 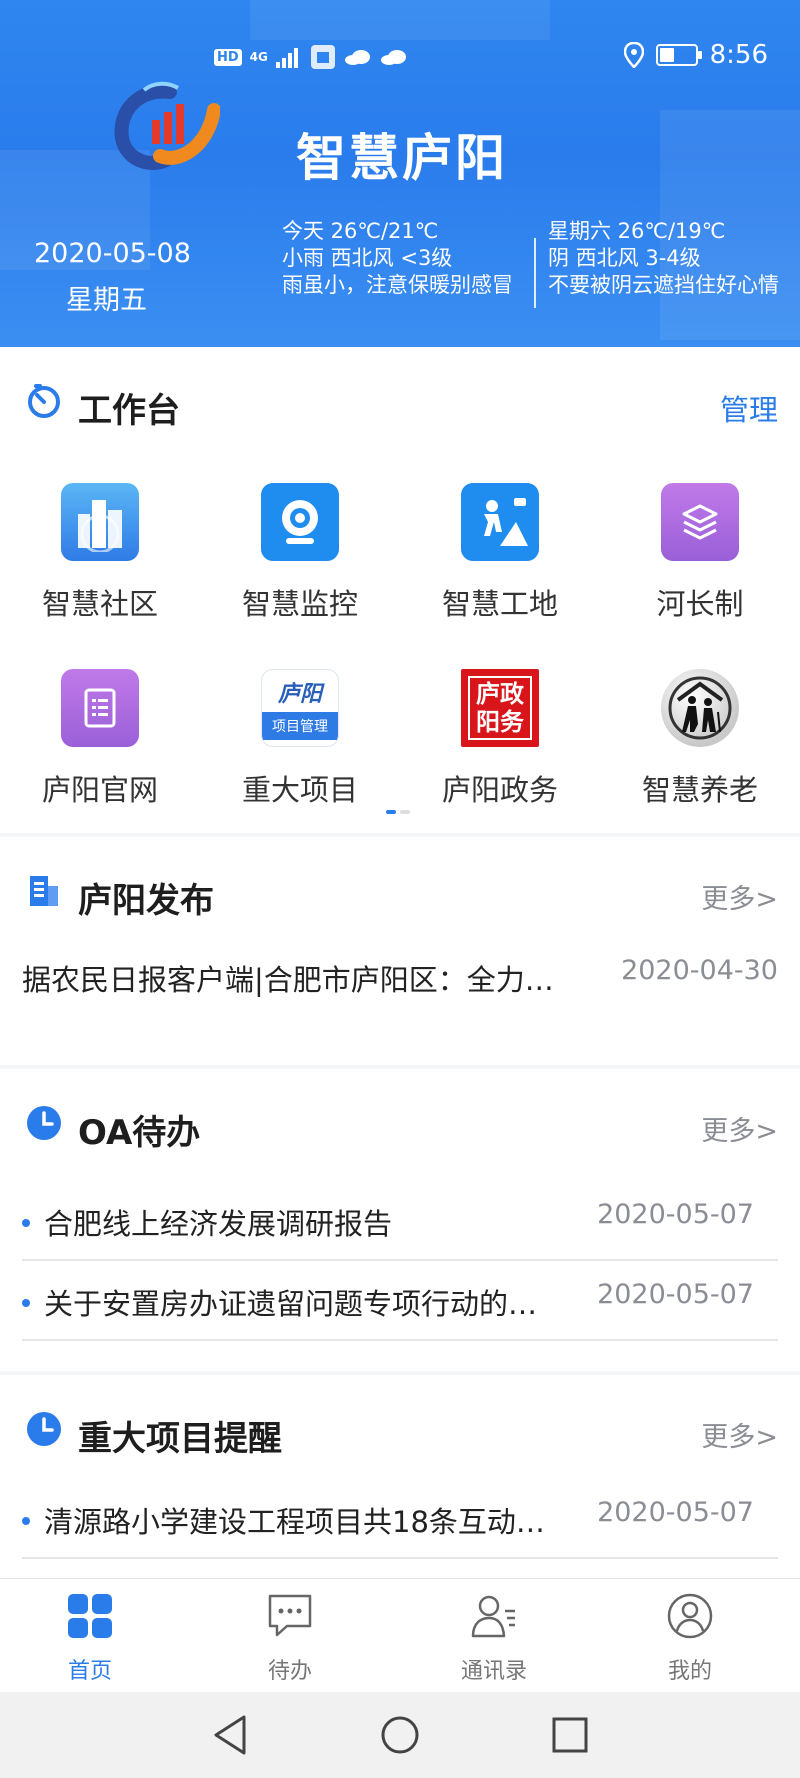 What do you see at coordinates (299, 604) in the screenshot?
I see `app-label: 智慧监控` at bounding box center [299, 604].